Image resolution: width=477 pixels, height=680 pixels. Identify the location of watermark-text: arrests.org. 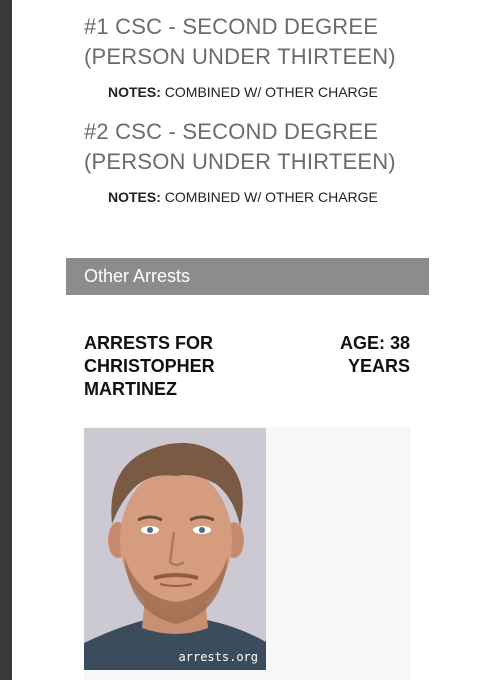
(218, 657).